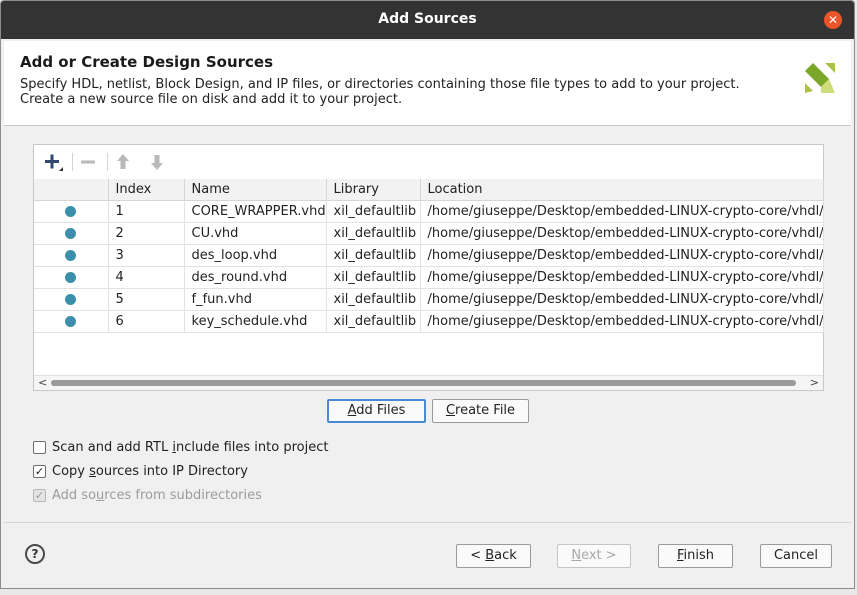  What do you see at coordinates (599, 555) in the screenshot?
I see `next-label-rest: ext >` at bounding box center [599, 555].